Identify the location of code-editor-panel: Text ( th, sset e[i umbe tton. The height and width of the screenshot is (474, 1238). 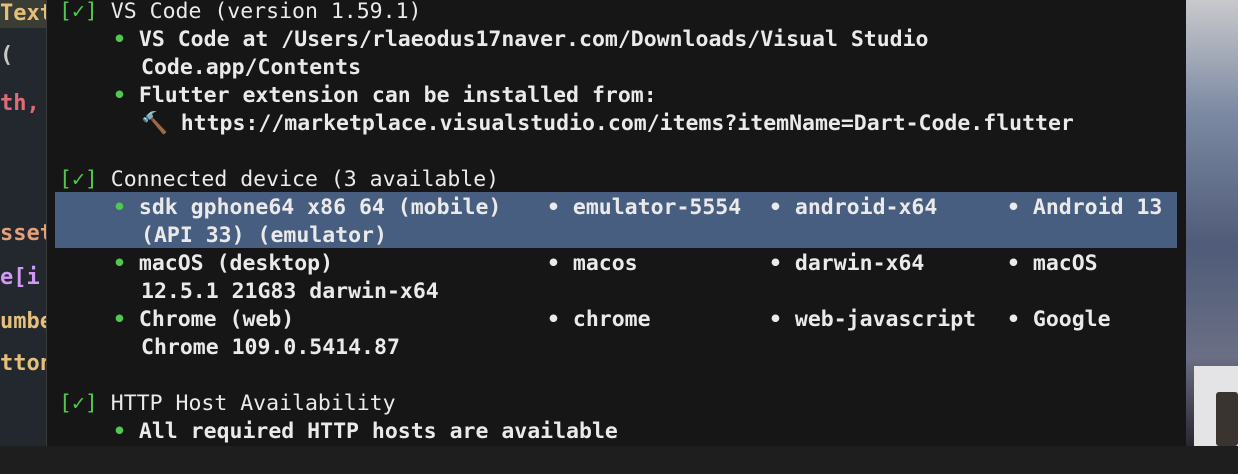
(23, 223).